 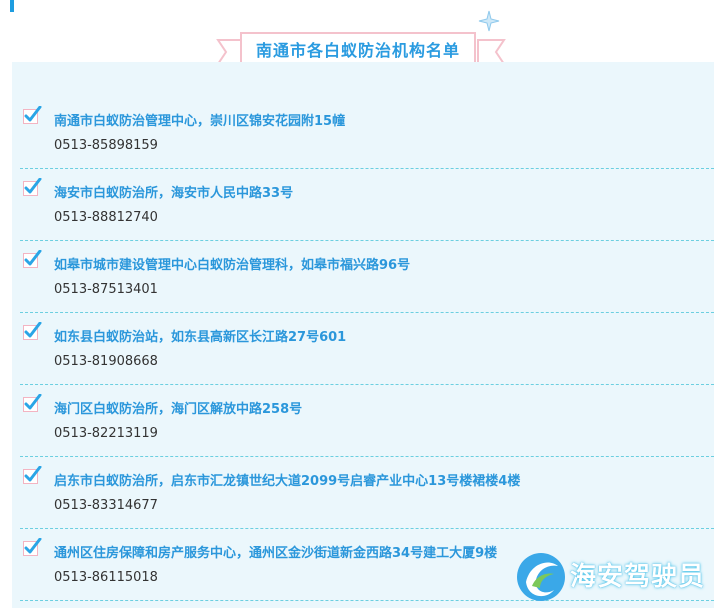 I want to click on organization-name: 如皋市城市建设管理中心白蚁防治管理科，如皋市福兴路96号, so click(x=232, y=265).